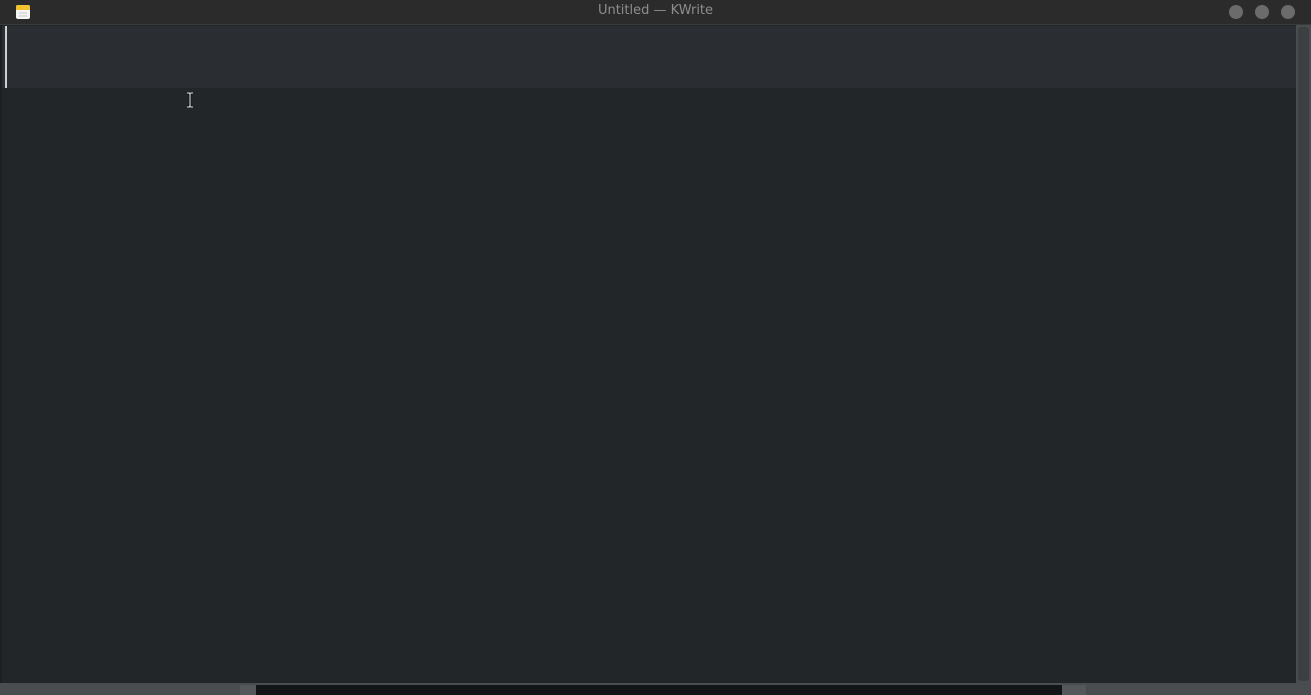 This screenshot has height=695, width=1311. What do you see at coordinates (6, 57) in the screenshot?
I see `text-caret` at bounding box center [6, 57].